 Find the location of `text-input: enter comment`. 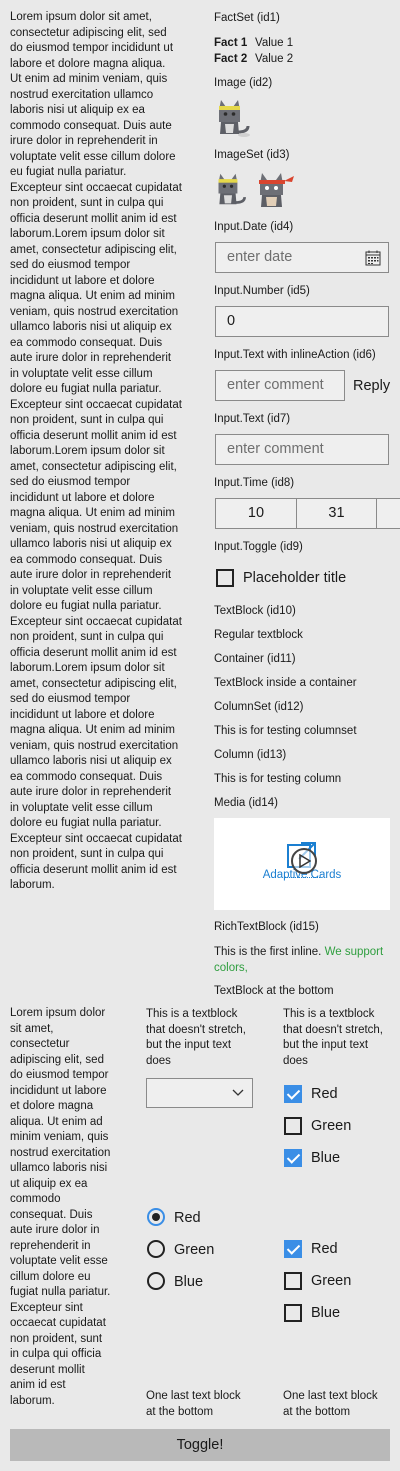

text-input: enter comment is located at coordinates (302, 449).